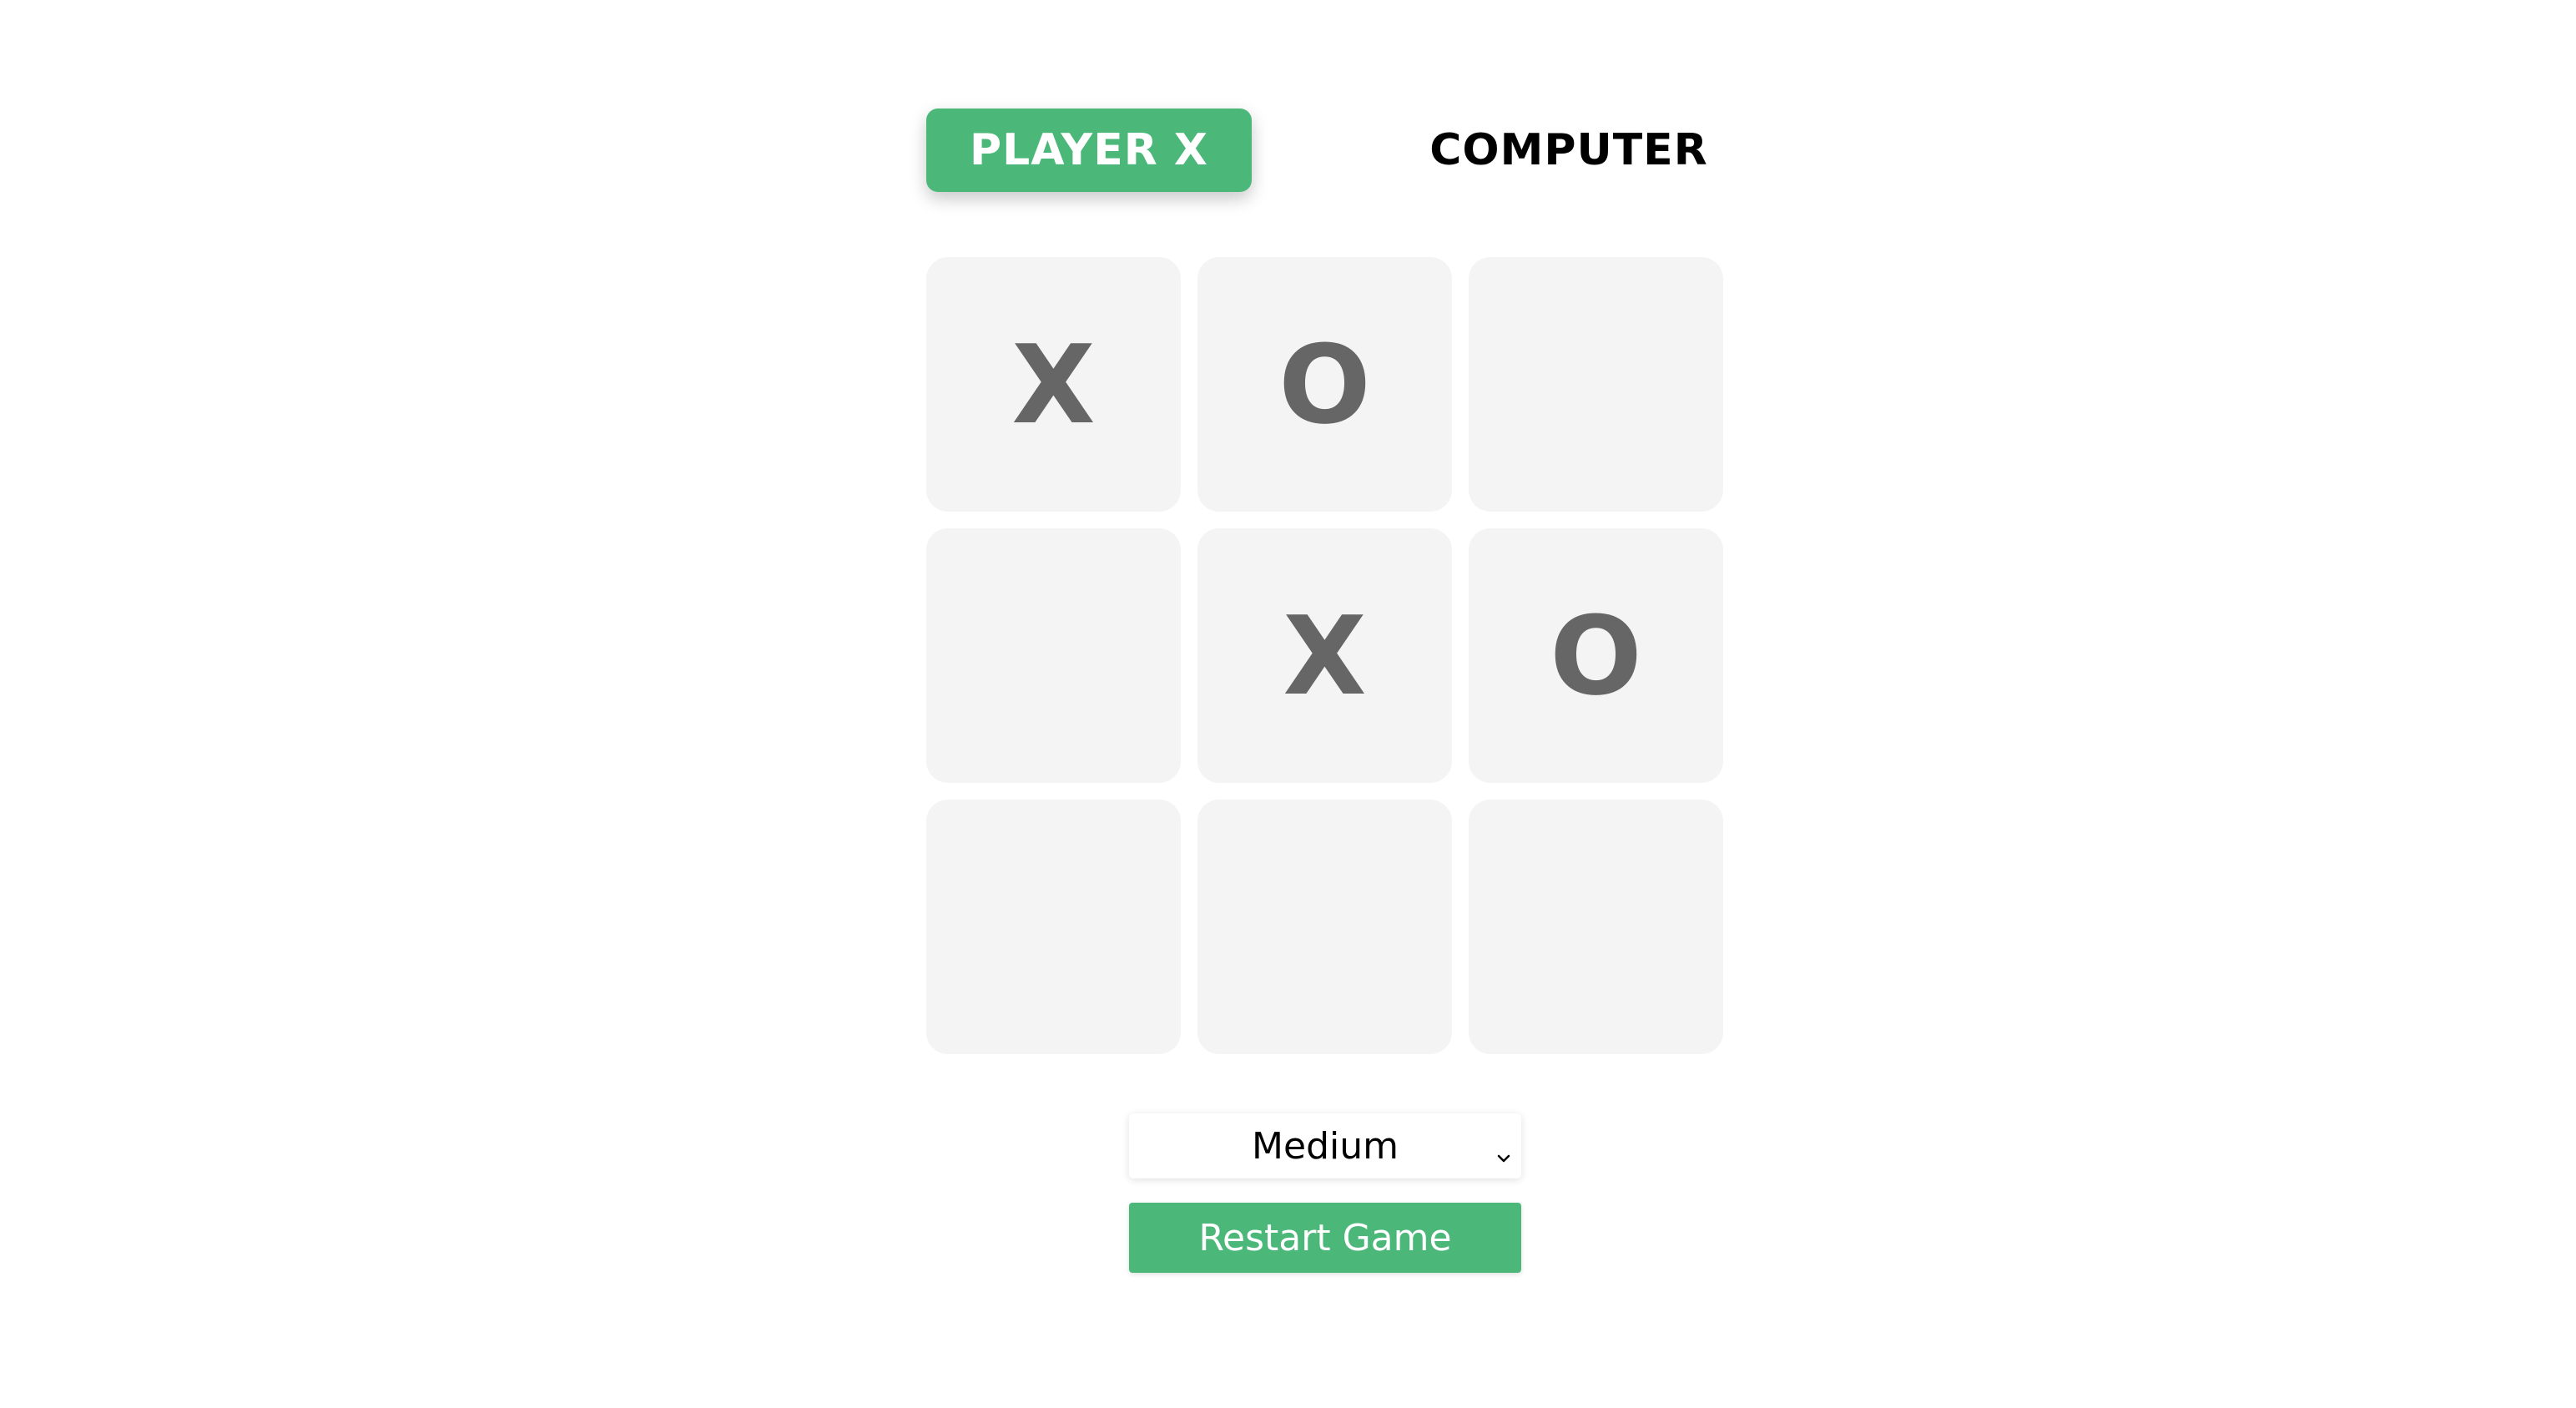 The height and width of the screenshot is (1408, 2576). Describe the element at coordinates (1596, 656) in the screenshot. I see `board-cell-6: O` at that location.